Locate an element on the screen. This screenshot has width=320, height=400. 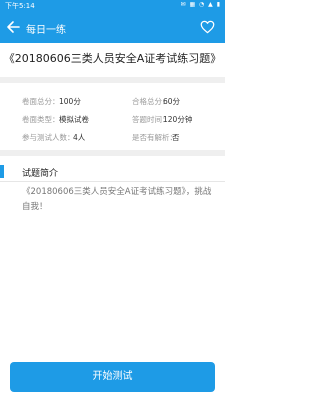
participants-label: 参与测试人数： is located at coordinates (48, 137).